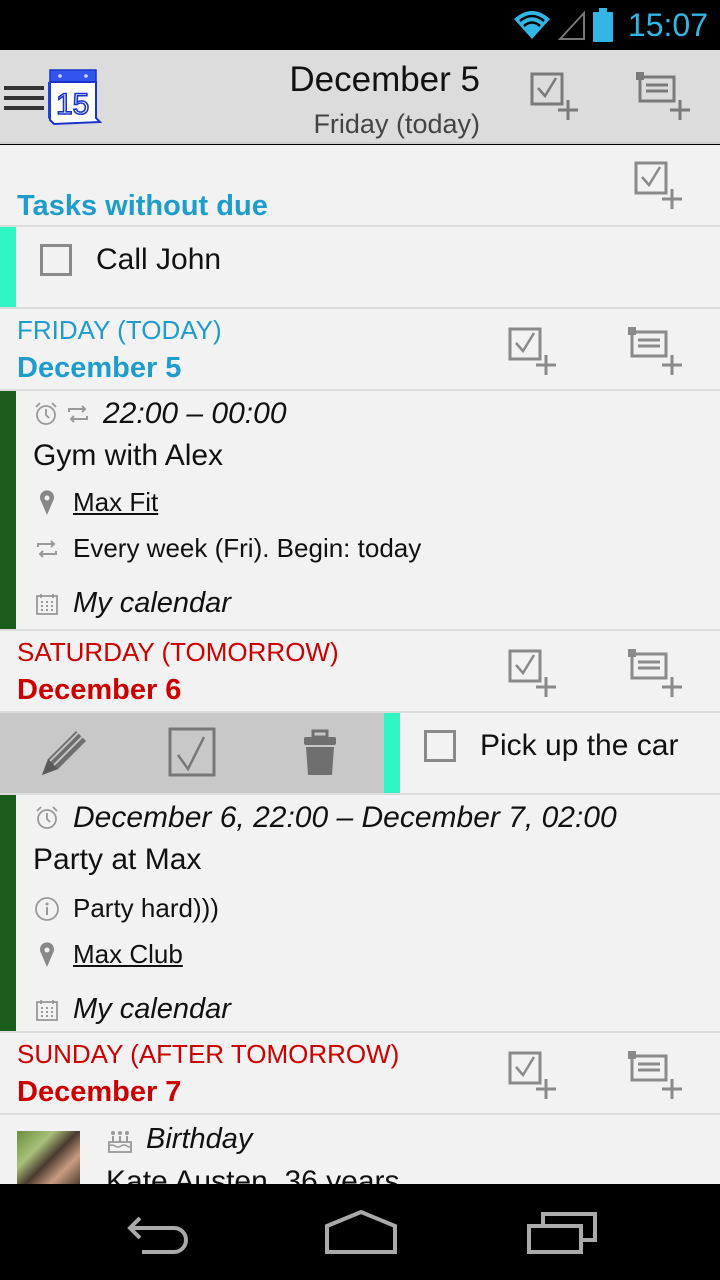  Describe the element at coordinates (48, 1157) in the screenshot. I see `contact-avatar` at that location.